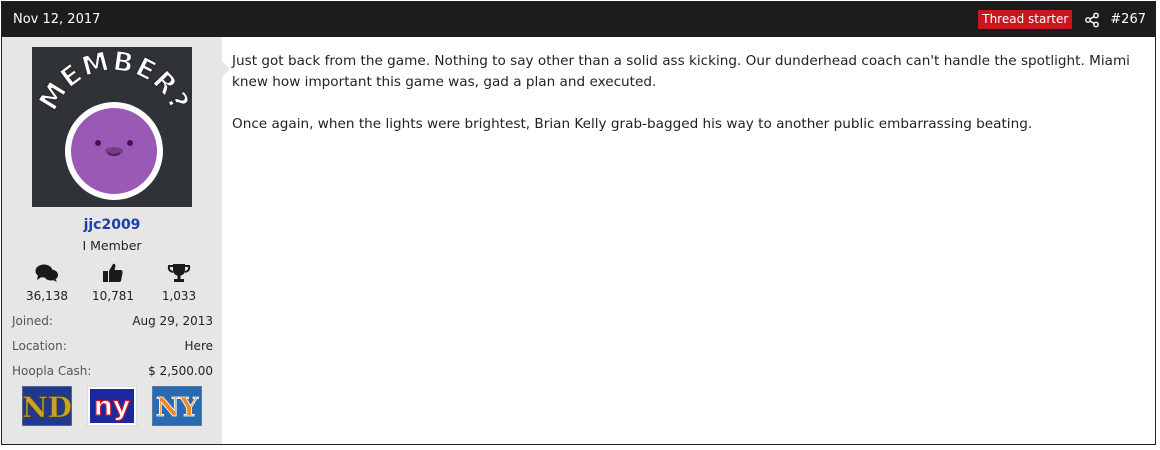 The width and height of the screenshot is (1160, 450). What do you see at coordinates (198, 346) in the screenshot?
I see `location-value: Here` at bounding box center [198, 346].